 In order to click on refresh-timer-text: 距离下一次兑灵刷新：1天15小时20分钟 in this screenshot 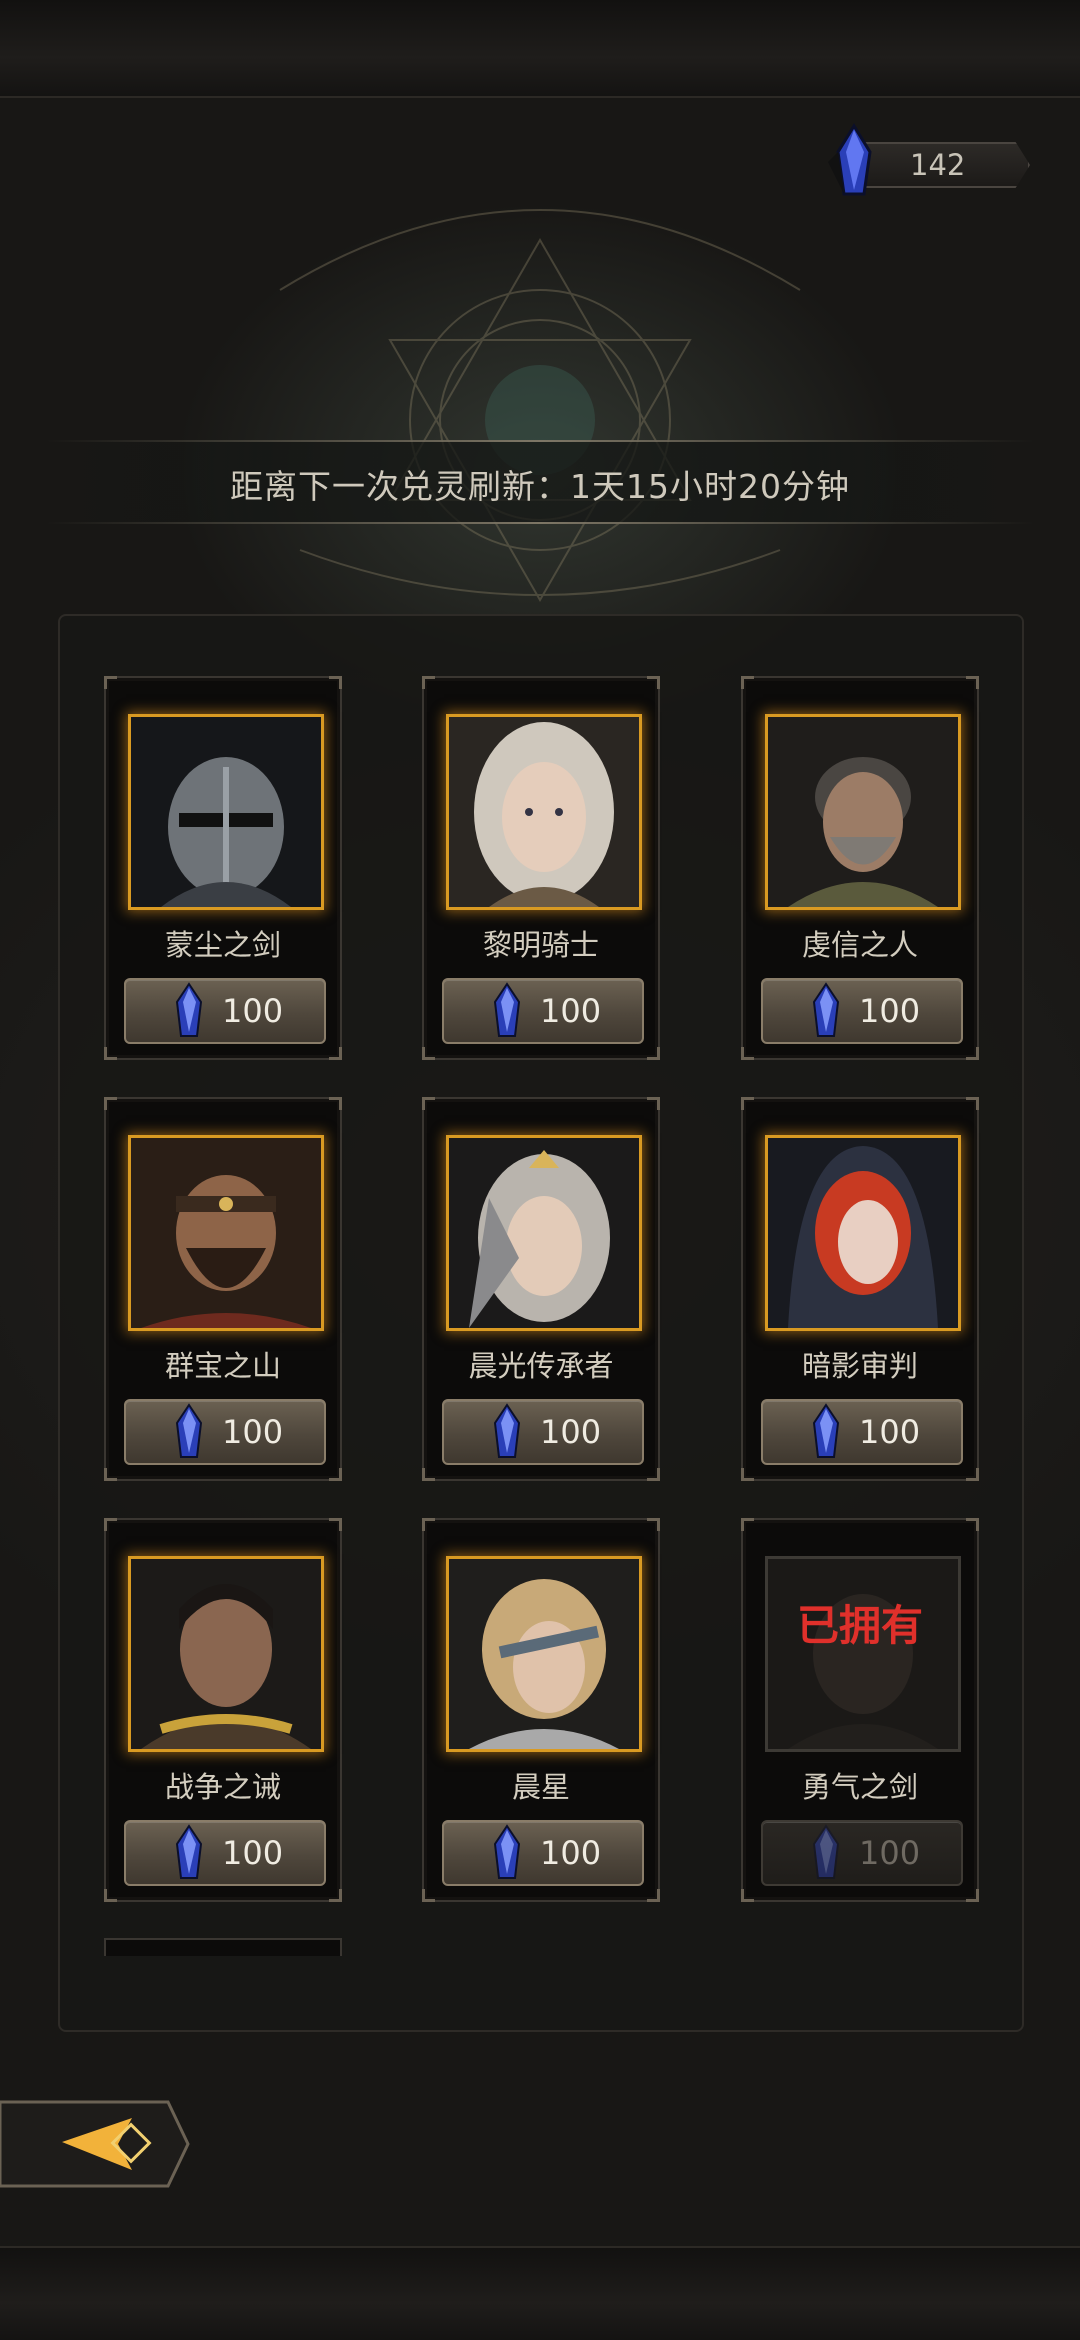, I will do `click(540, 486)`.